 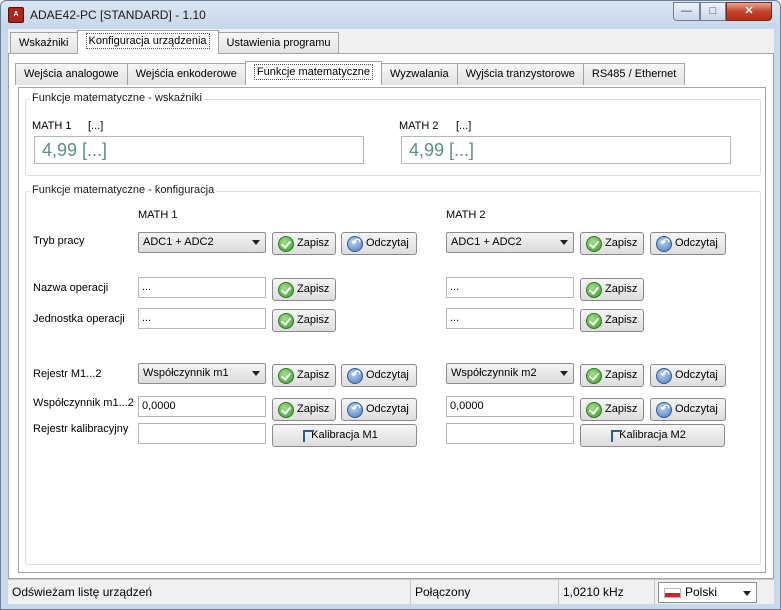 I want to click on math2-tryb-read-button: ↶ Odczytaj, so click(x=688, y=243).